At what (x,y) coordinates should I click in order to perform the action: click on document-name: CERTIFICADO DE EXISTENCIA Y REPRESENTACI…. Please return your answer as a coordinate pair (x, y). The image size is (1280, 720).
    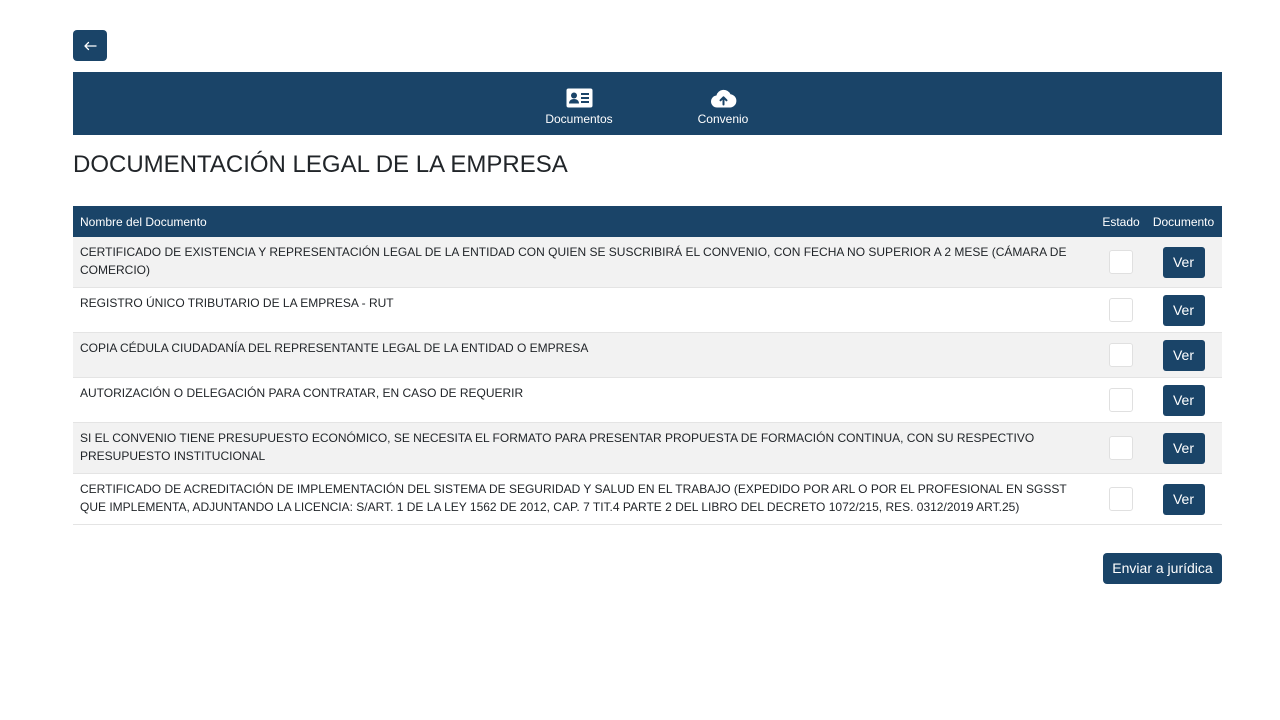
    Looking at the image, I should click on (585, 262).